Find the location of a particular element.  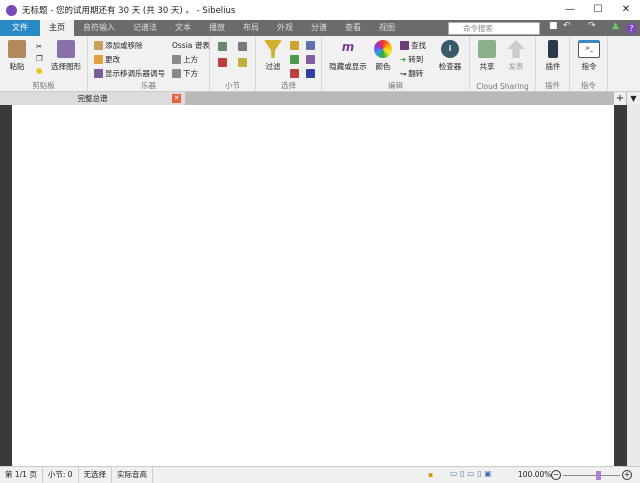

select-passage-icon is located at coordinates (310, 59).